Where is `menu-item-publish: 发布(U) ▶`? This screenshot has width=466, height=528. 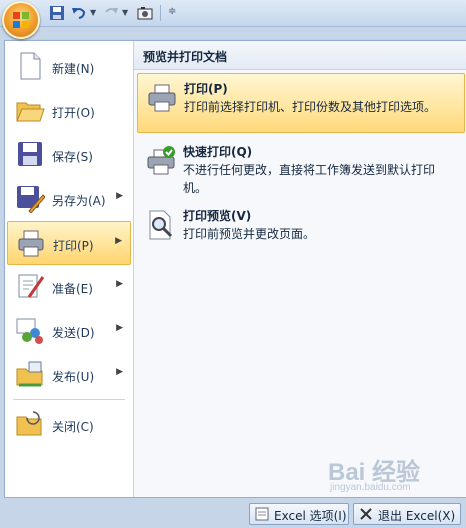
menu-item-publish: 发布(U) ▶ is located at coordinates (69, 374).